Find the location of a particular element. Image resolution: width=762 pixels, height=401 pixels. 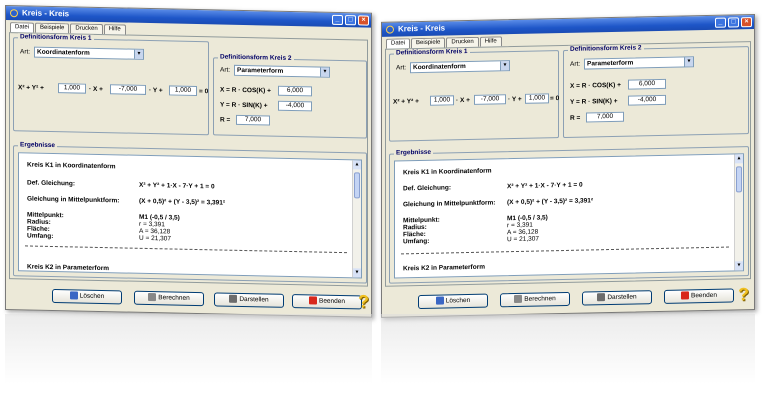

result-umfang-label: Umfang: is located at coordinates (40, 236).